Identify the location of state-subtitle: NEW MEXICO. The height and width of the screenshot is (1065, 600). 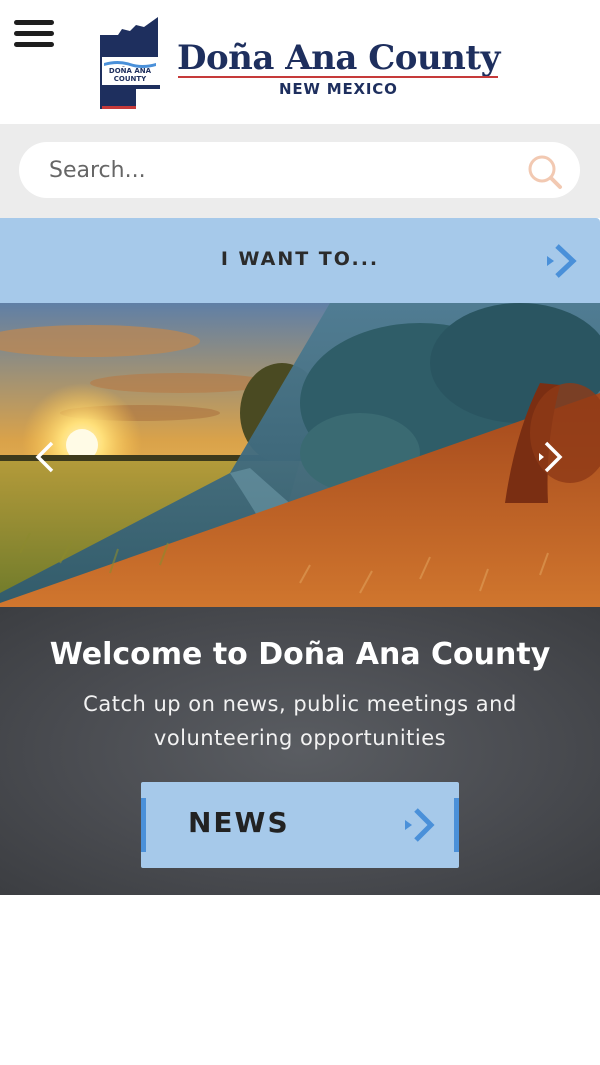
(338, 89).